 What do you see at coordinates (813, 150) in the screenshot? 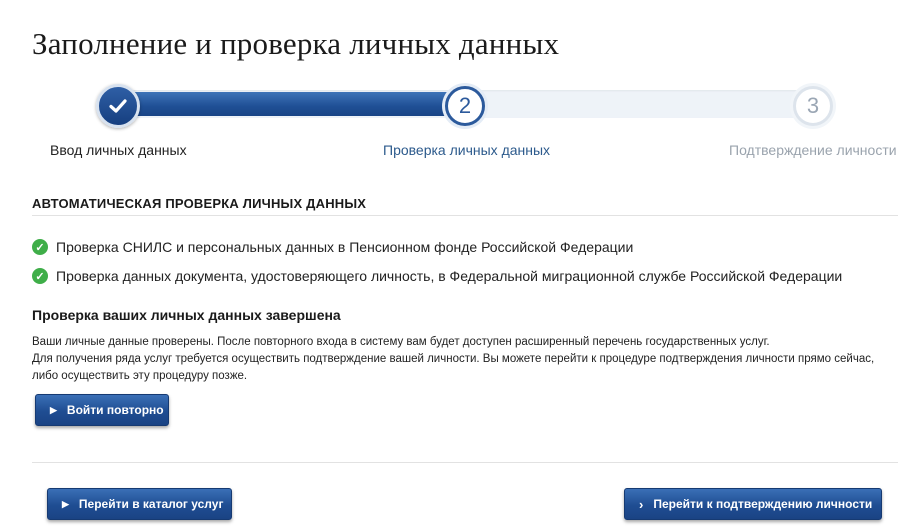
I see `step-3-label: Подтверждение личности` at bounding box center [813, 150].